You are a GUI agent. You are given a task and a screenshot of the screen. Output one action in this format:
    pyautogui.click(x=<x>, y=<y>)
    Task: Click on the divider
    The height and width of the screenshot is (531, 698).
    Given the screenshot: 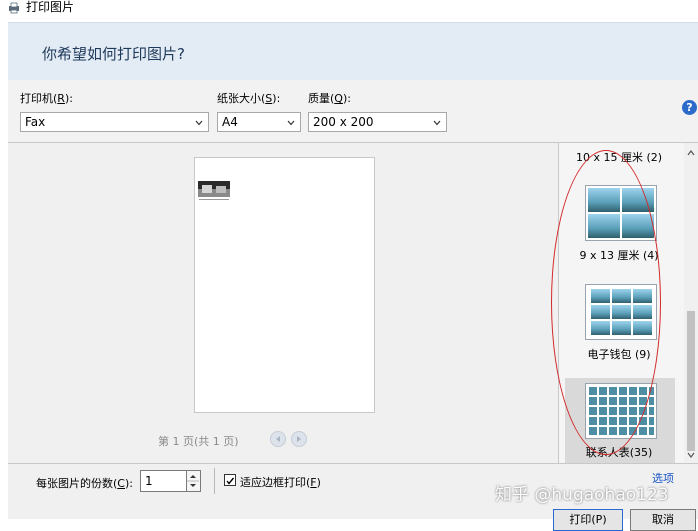 What is the action you would take?
    pyautogui.click(x=214, y=481)
    